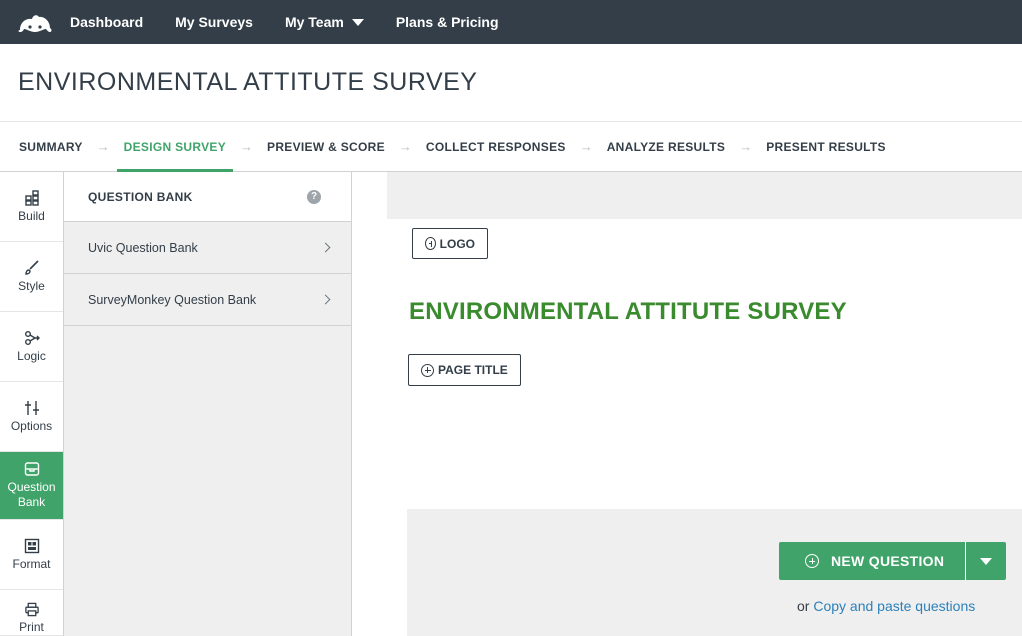 This screenshot has height=636, width=1022. I want to click on step-preview-score: PREVIEW & SCORE, so click(326, 147).